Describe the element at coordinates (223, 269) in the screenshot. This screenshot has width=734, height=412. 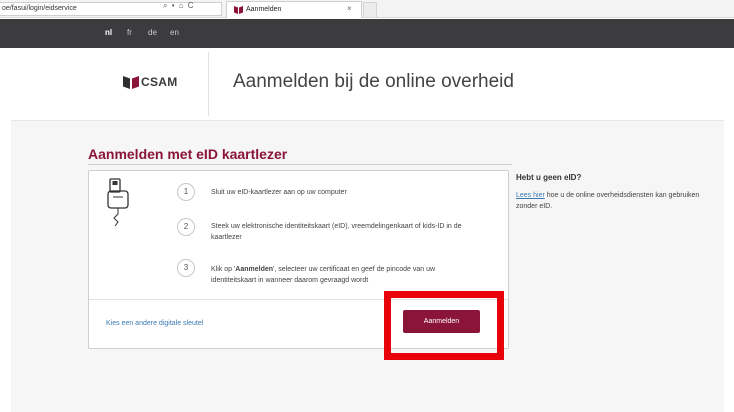
I see `step-text-part: Klik op '` at that location.